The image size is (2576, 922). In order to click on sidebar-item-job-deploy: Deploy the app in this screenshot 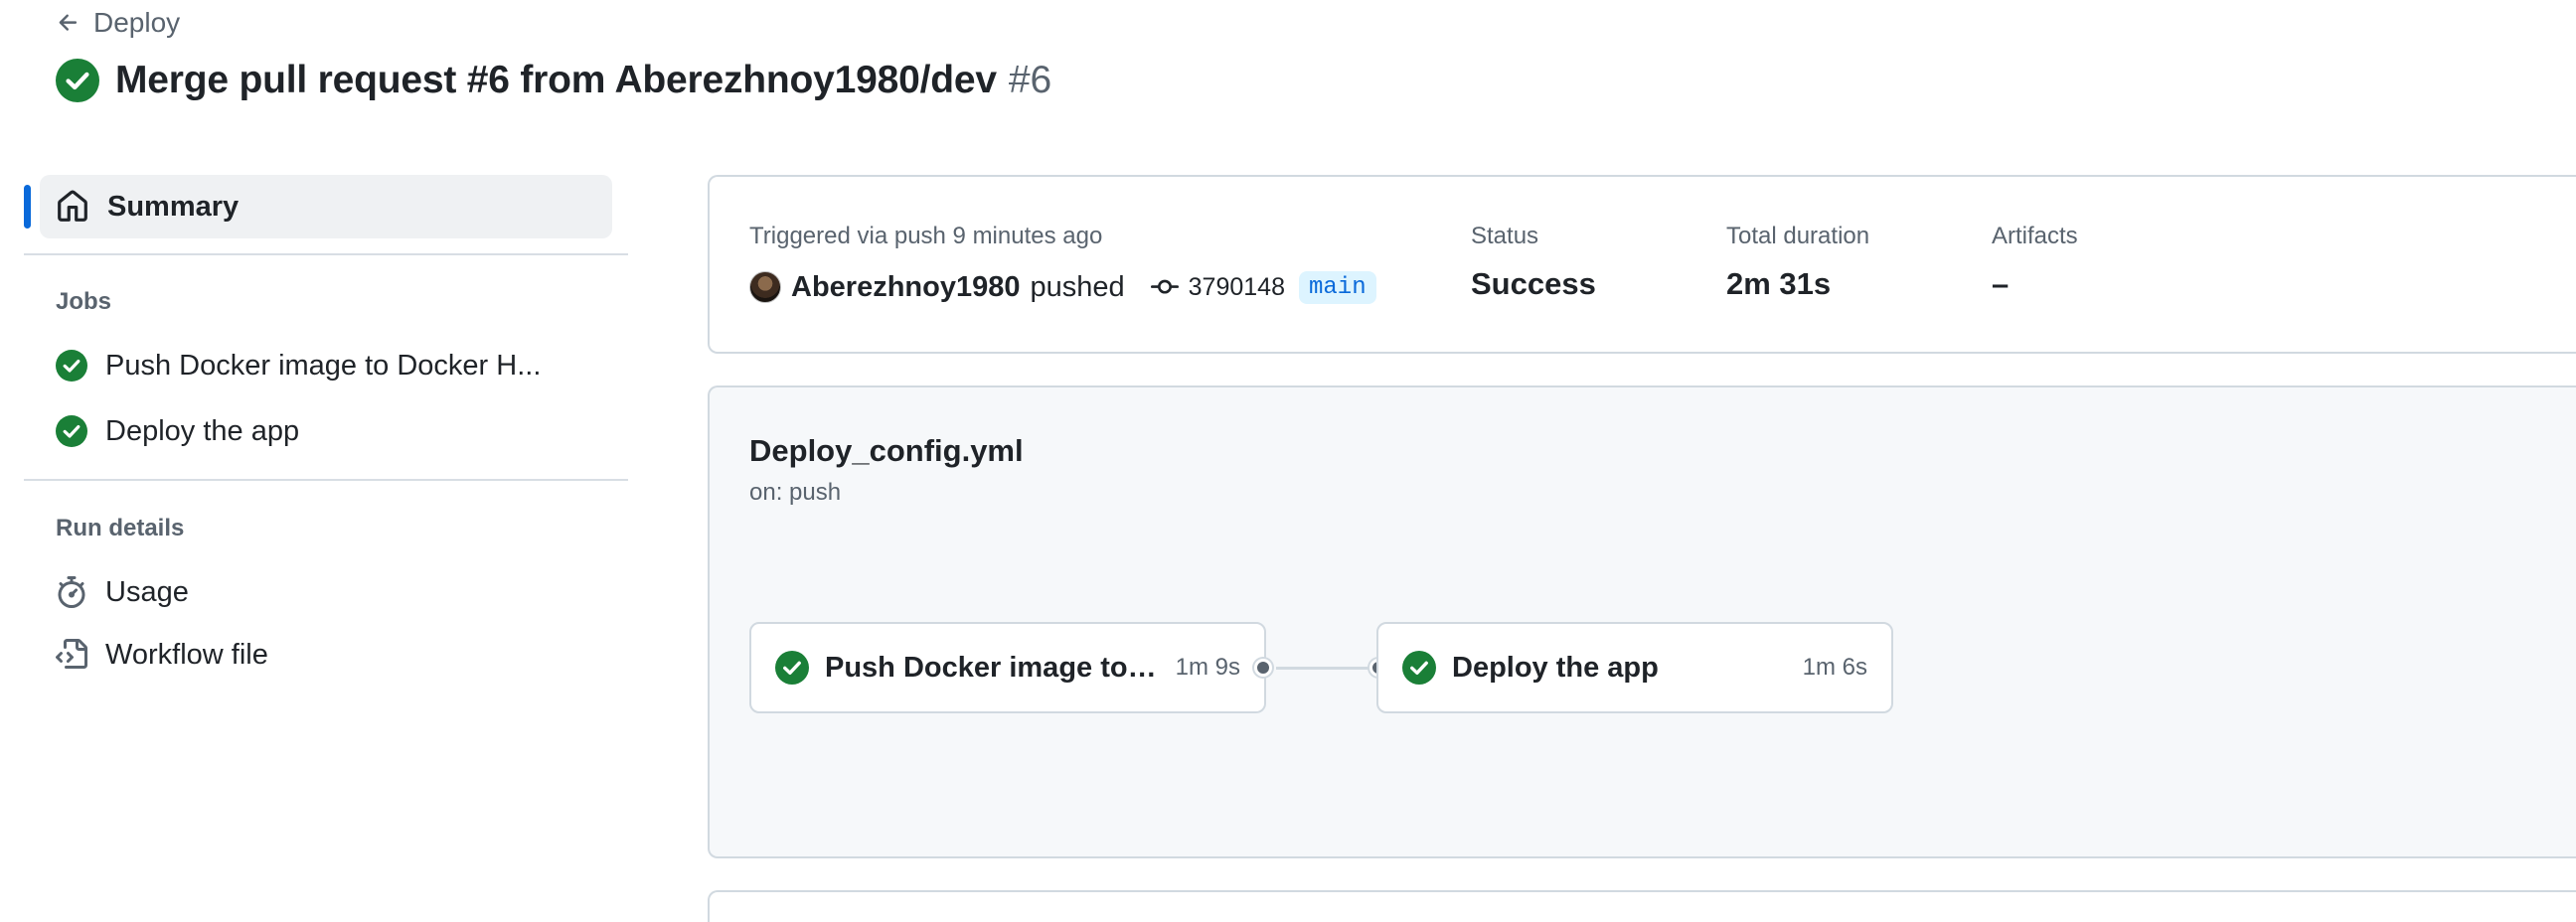, I will do `click(326, 431)`.